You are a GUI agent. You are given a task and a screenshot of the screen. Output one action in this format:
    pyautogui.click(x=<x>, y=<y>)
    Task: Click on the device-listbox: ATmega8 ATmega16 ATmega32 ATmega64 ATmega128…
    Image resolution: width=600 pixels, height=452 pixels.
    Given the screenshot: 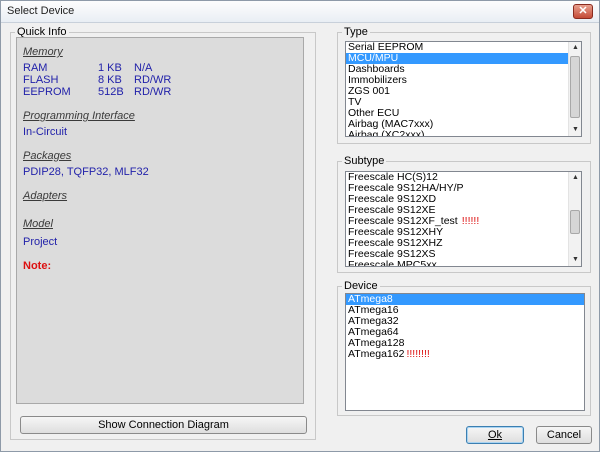 What is the action you would take?
    pyautogui.click(x=465, y=352)
    